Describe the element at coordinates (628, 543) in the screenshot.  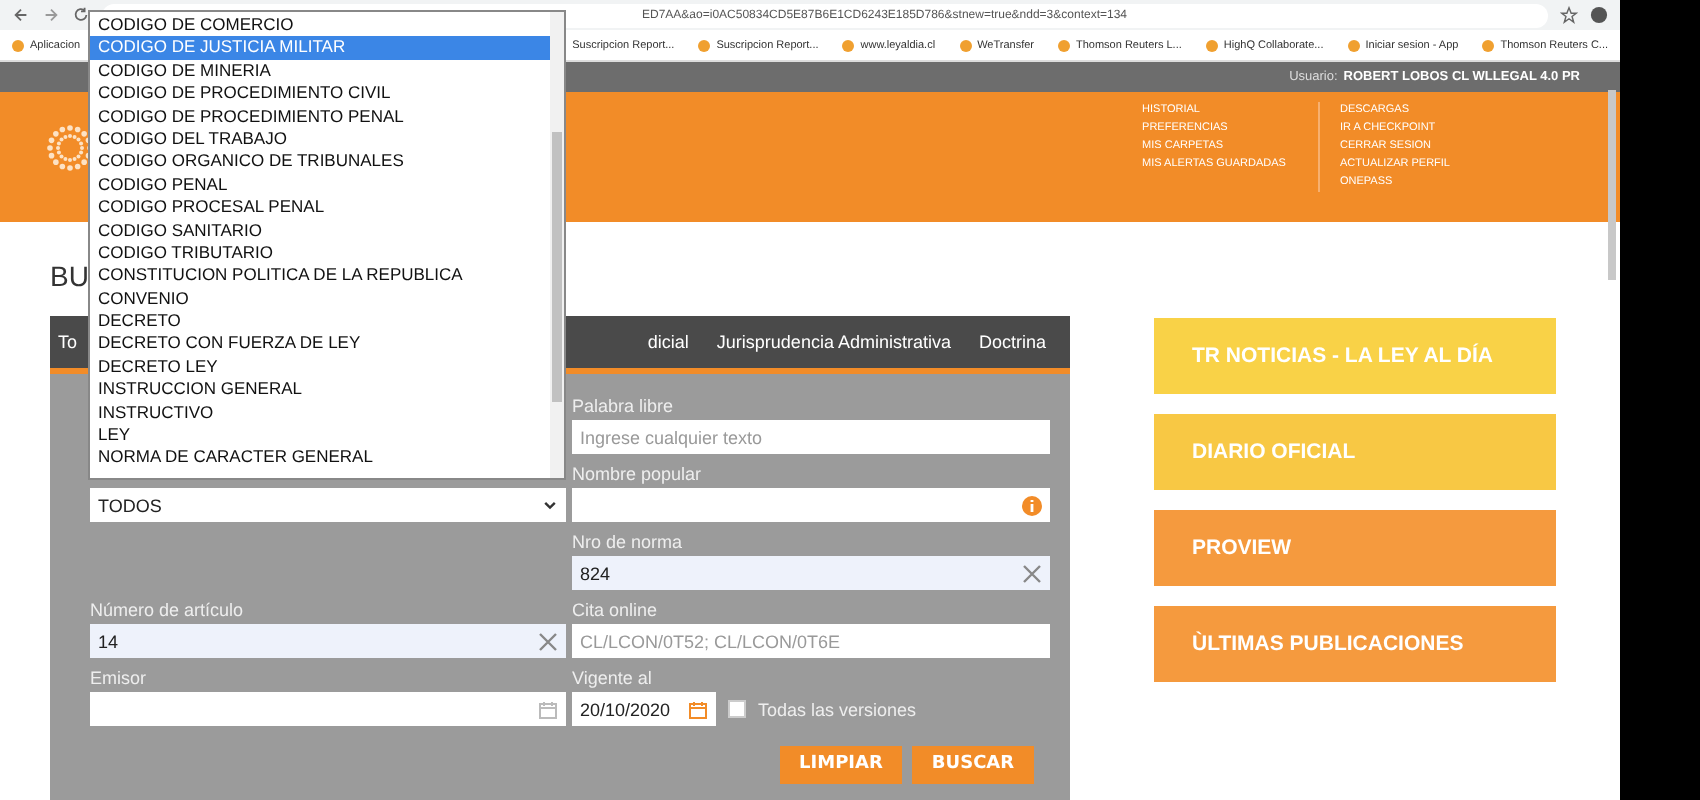
I see `field-label: Nro de norma` at that location.